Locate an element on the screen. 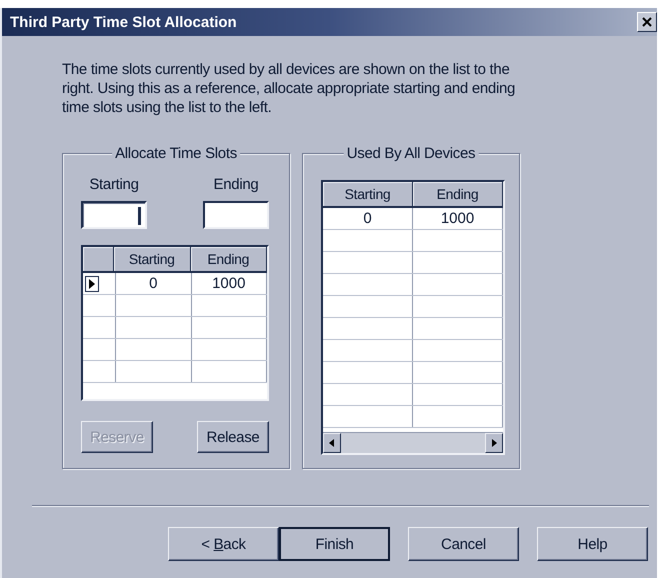 Image resolution: width=659 pixels, height=578 pixels. horizontal-scrollbar is located at coordinates (413, 442).